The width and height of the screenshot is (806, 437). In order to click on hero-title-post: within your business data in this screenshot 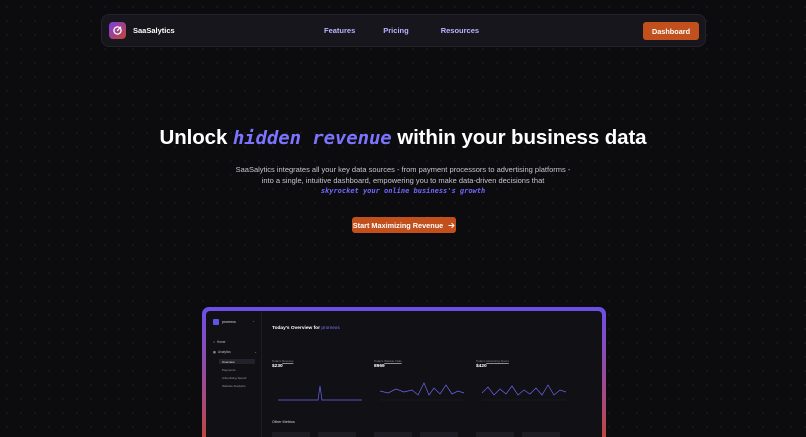, I will do `click(522, 137)`.